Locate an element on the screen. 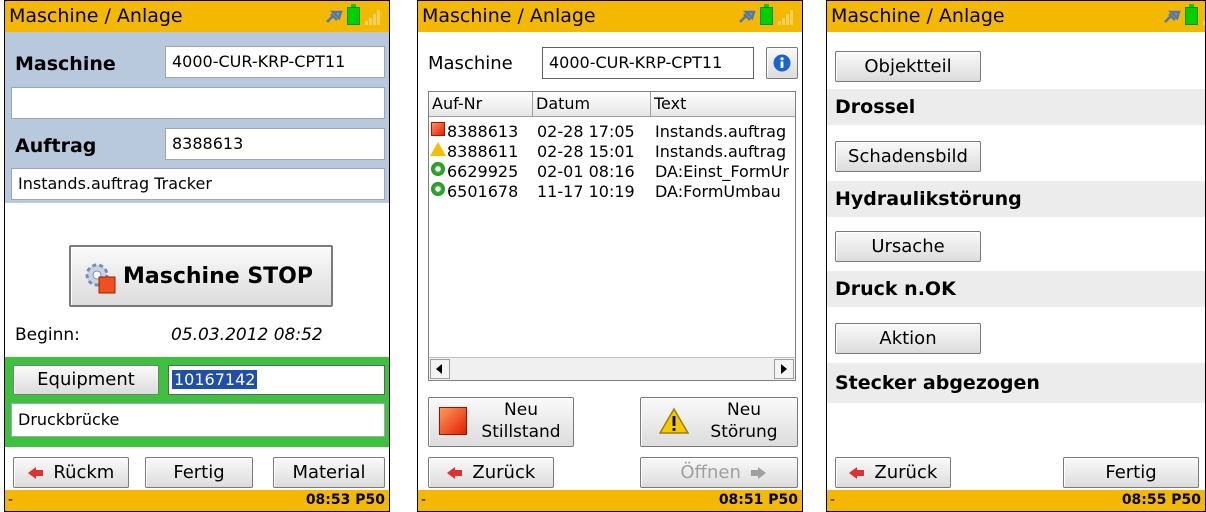  aktion-row: Stecker abgezogen is located at coordinates (1016, 383).